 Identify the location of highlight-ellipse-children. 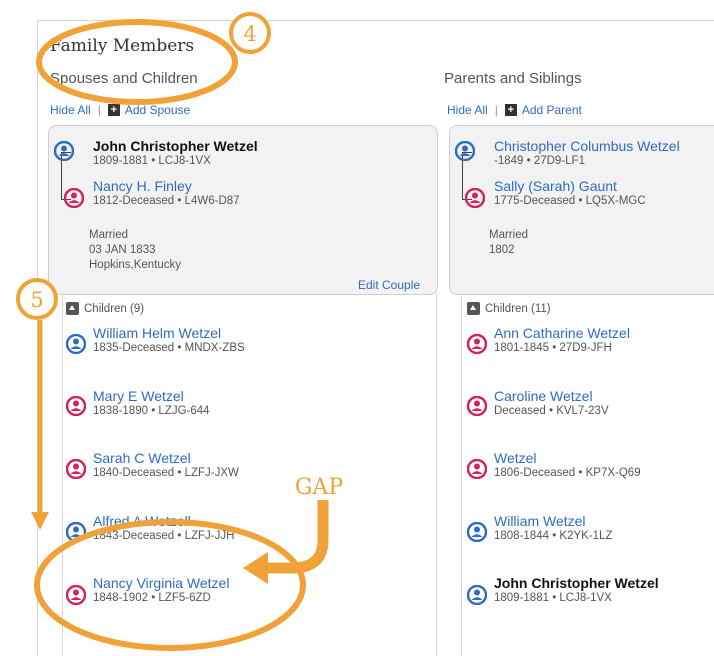
(170, 585).